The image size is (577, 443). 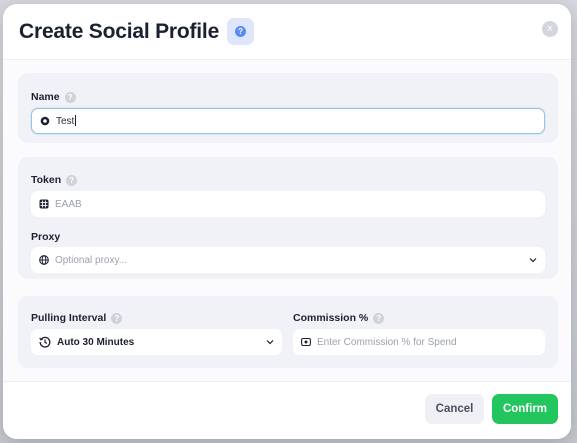 What do you see at coordinates (68, 204) in the screenshot?
I see `token-placeholder: EAAB` at bounding box center [68, 204].